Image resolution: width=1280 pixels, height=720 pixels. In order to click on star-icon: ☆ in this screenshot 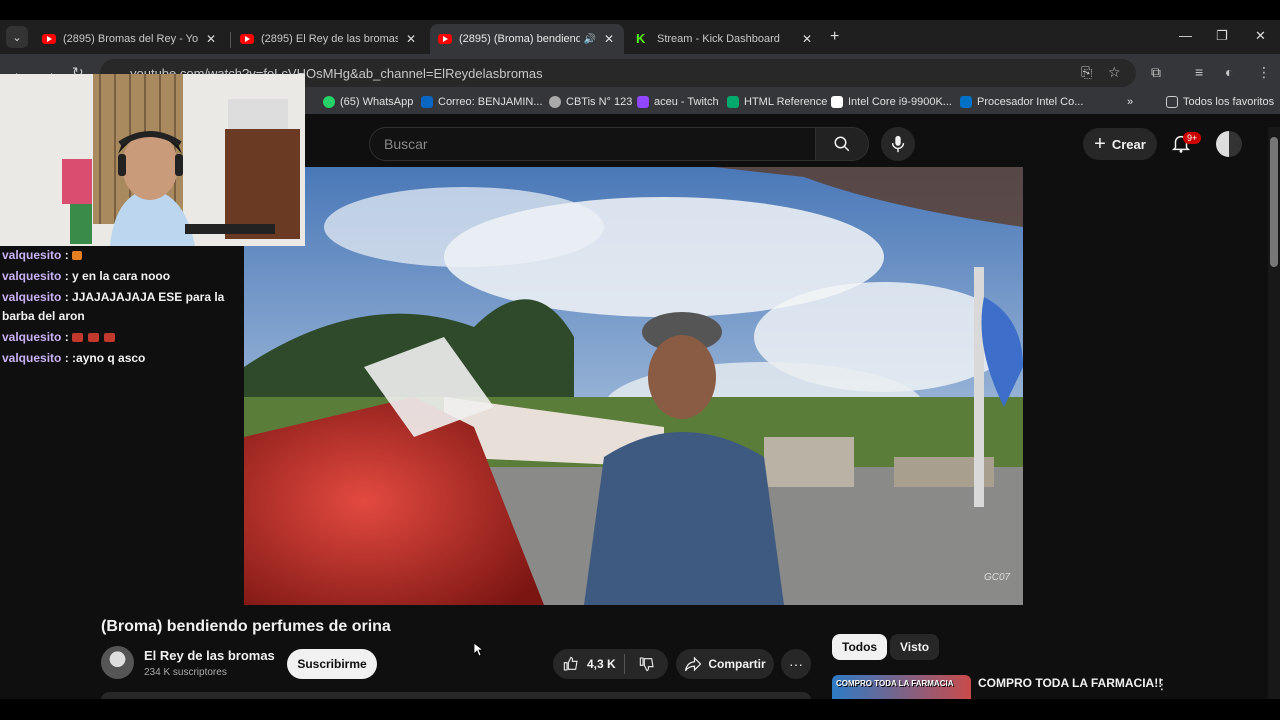, I will do `click(1114, 72)`.